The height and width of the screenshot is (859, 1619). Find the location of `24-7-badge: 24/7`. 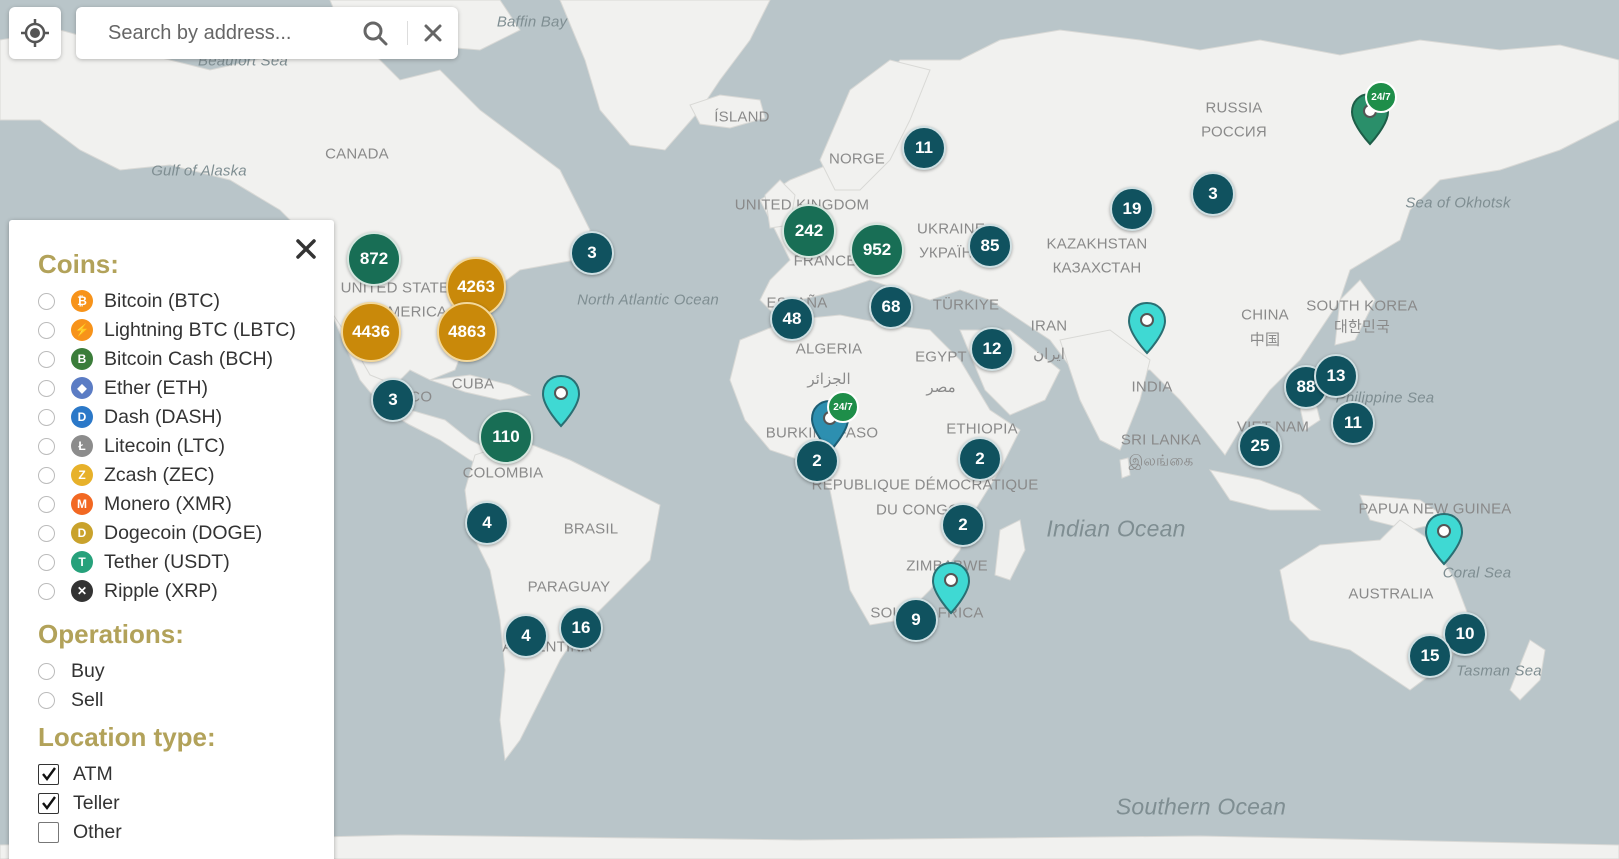

24-7-badge: 24/7 is located at coordinates (1381, 97).